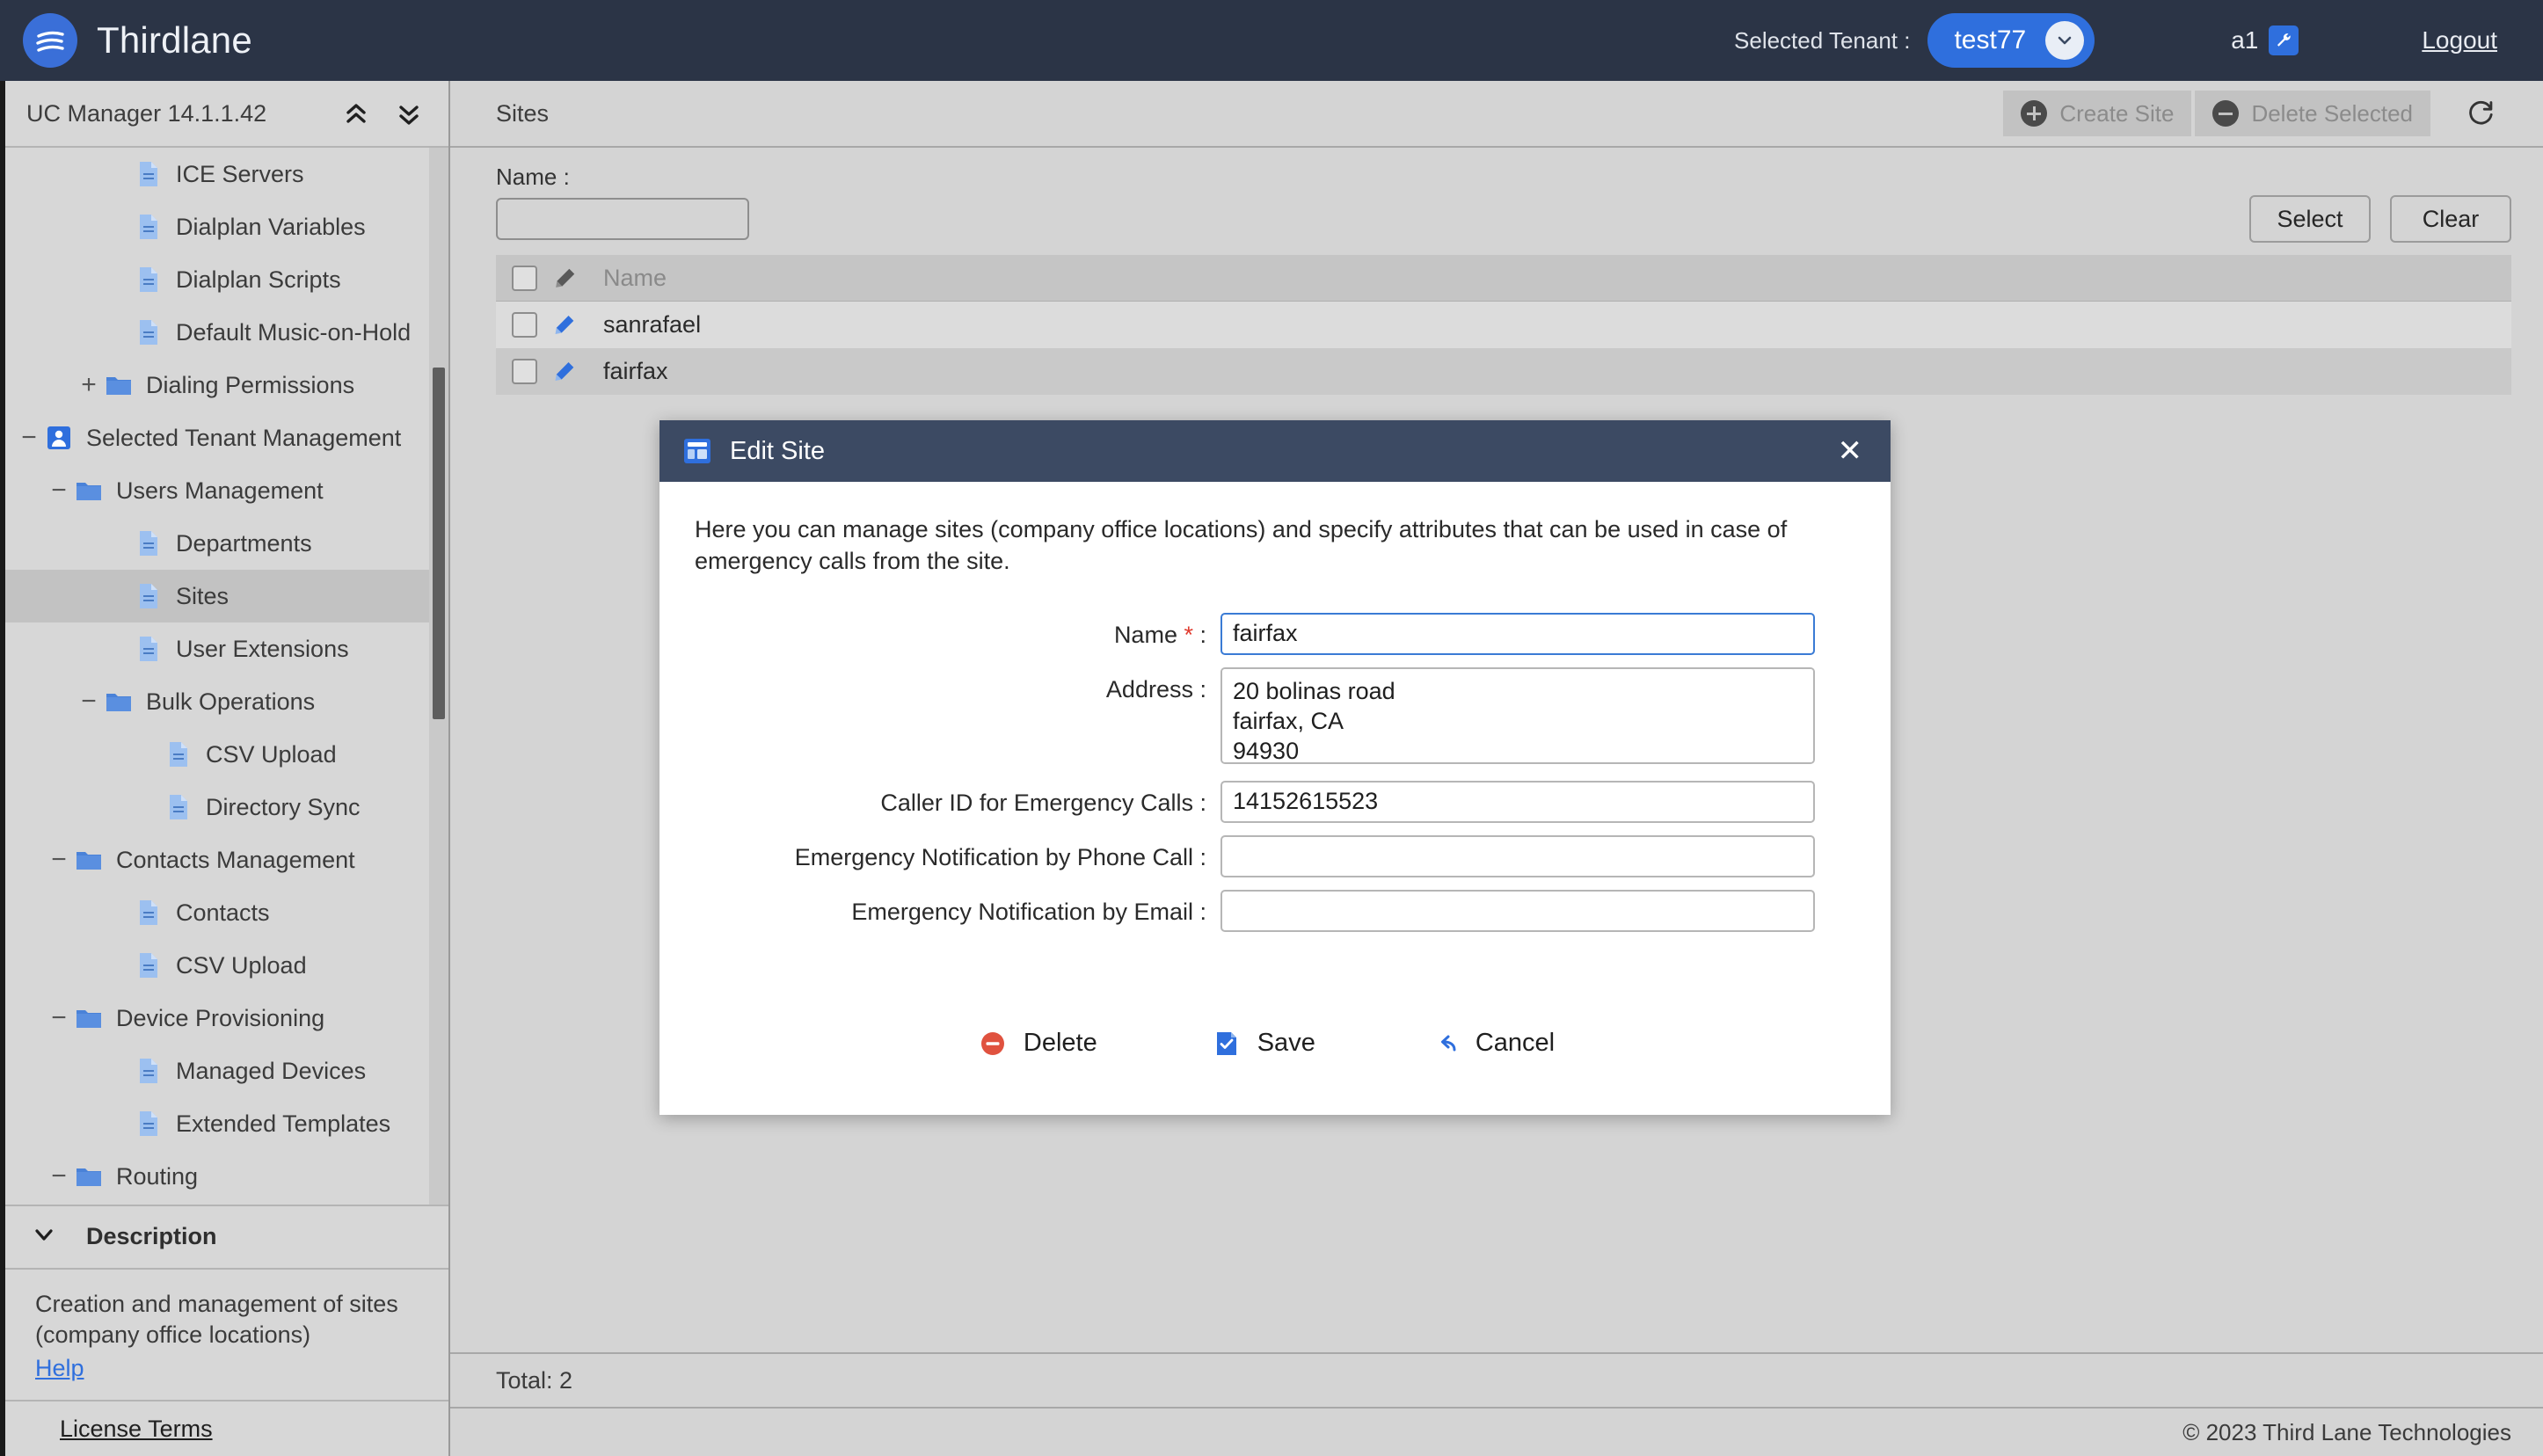 The height and width of the screenshot is (1456, 2543). Describe the element at coordinates (1517, 715) in the screenshot. I see `address-input` at that location.